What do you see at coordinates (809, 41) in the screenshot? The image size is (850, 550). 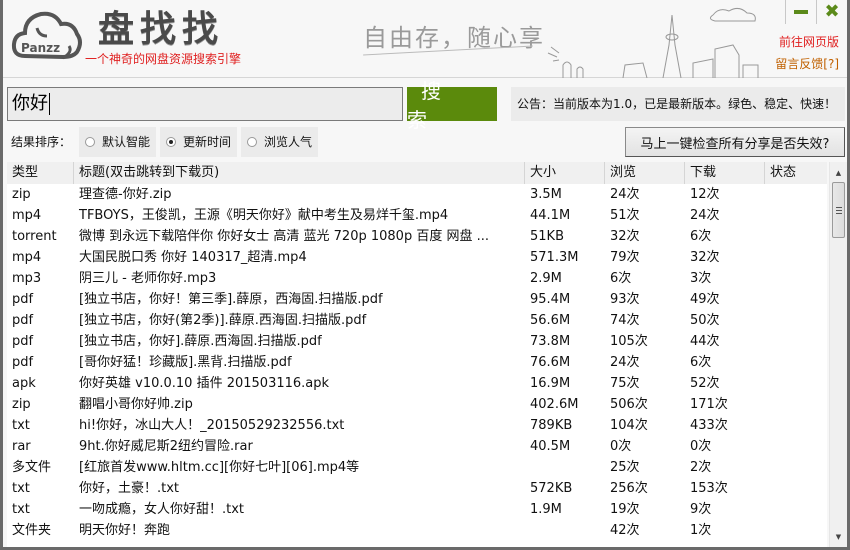 I see `web-version-link: 前往网页版` at bounding box center [809, 41].